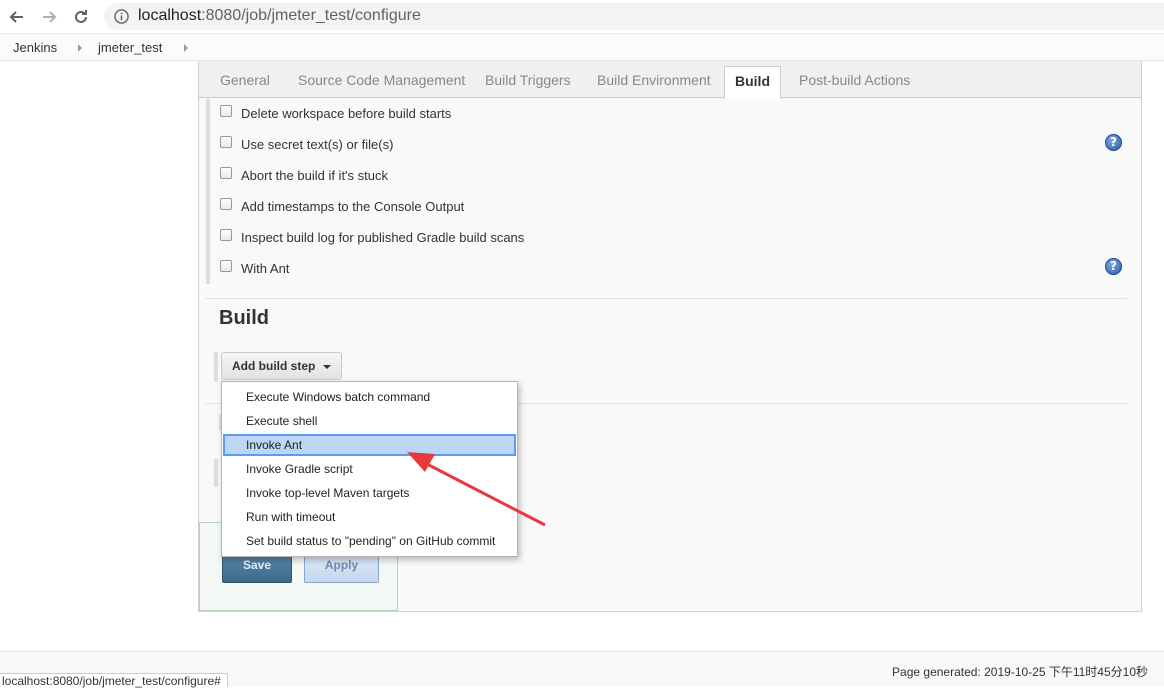 This screenshot has width=1164, height=688. I want to click on back-button, so click(17, 17).